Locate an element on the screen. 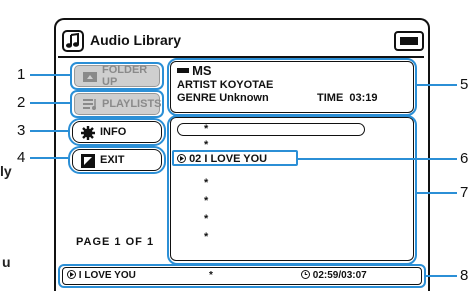 The height and width of the screenshot is (291, 474). highlight-status-bar is located at coordinates (242, 276).